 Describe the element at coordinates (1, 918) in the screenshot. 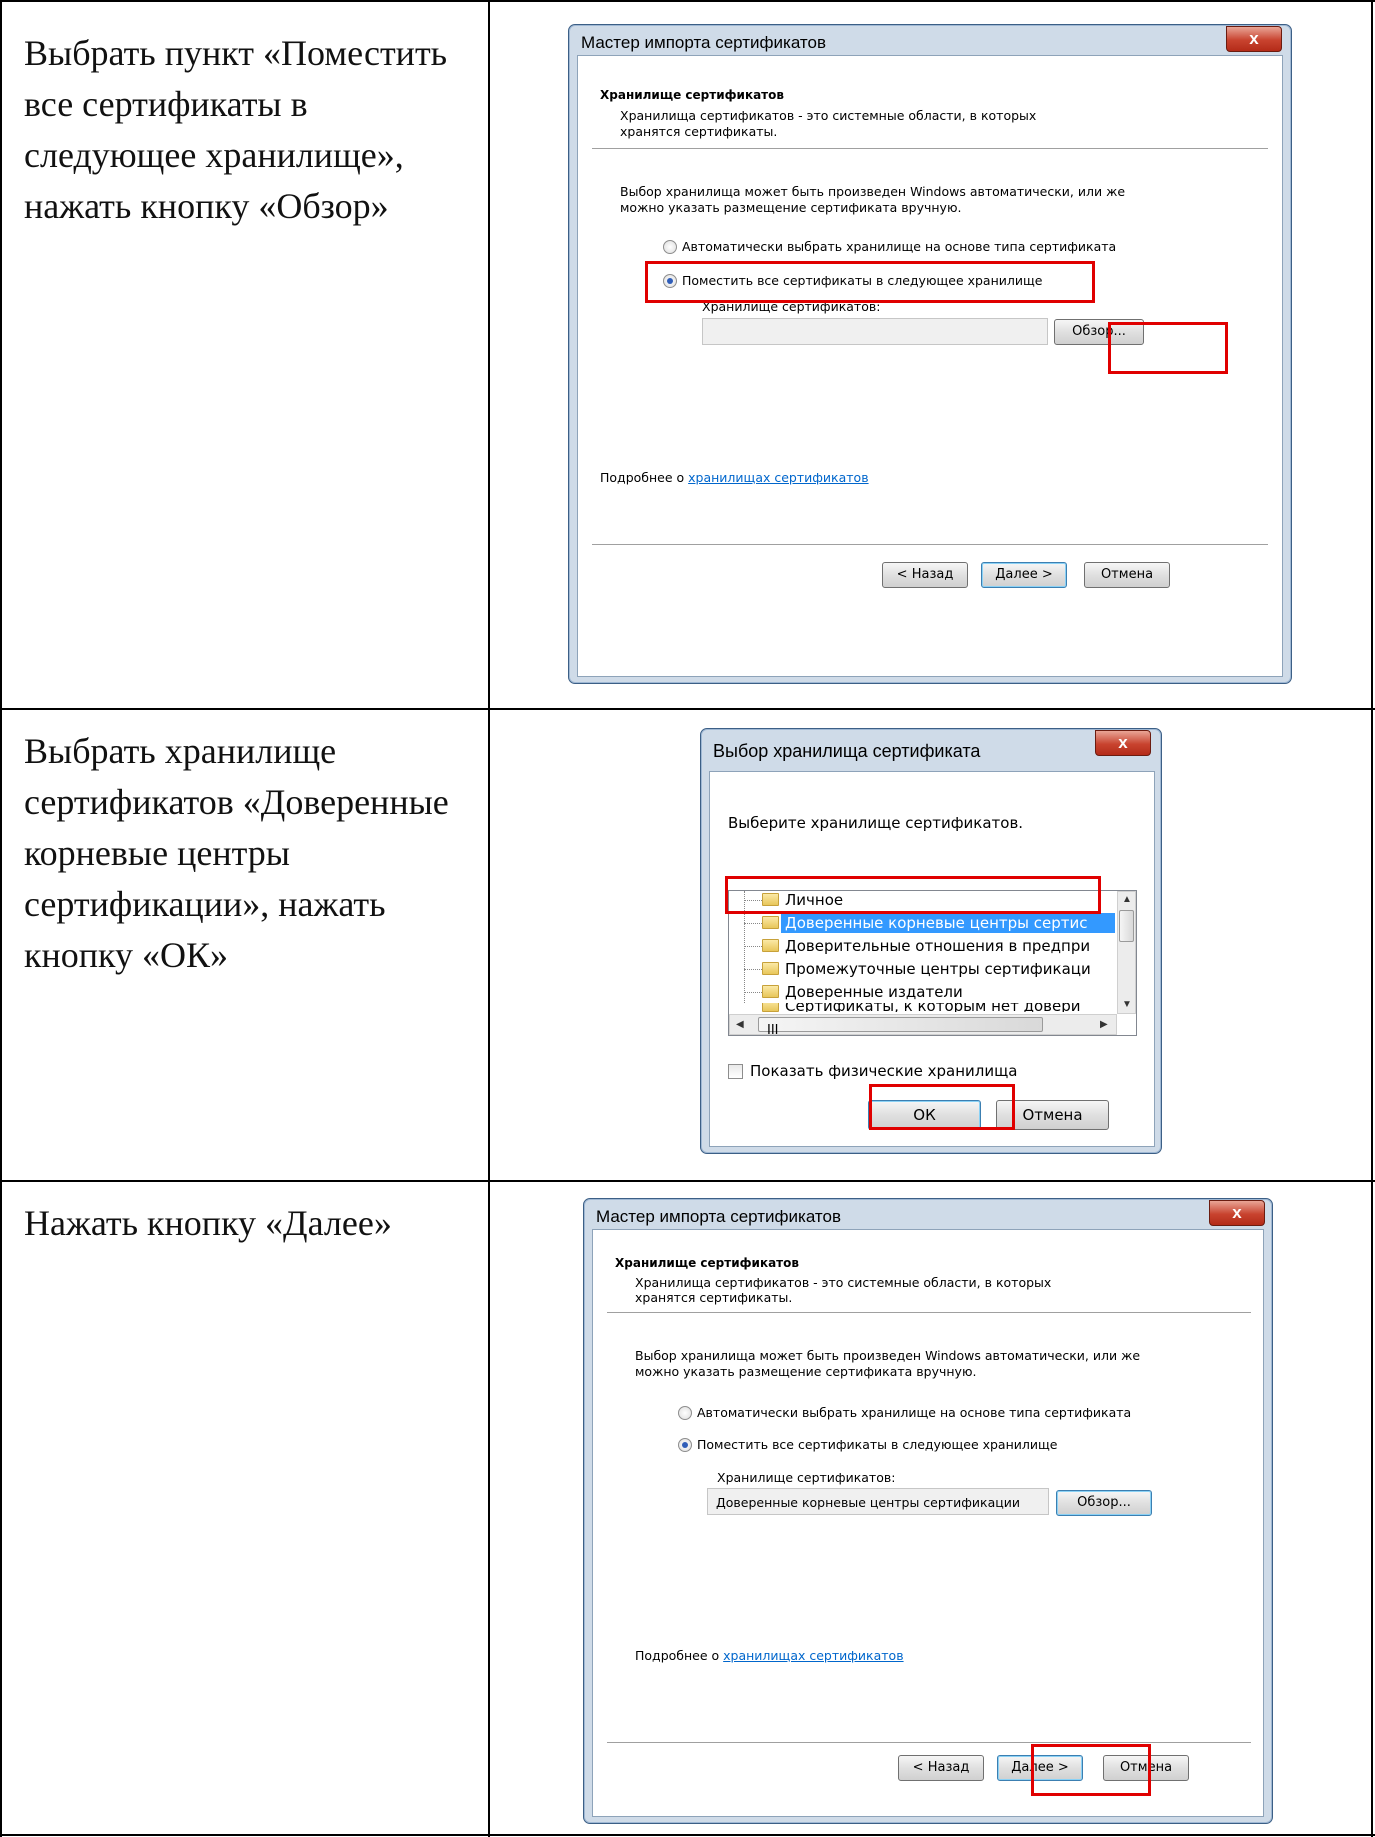

I see `table-border-left` at that location.